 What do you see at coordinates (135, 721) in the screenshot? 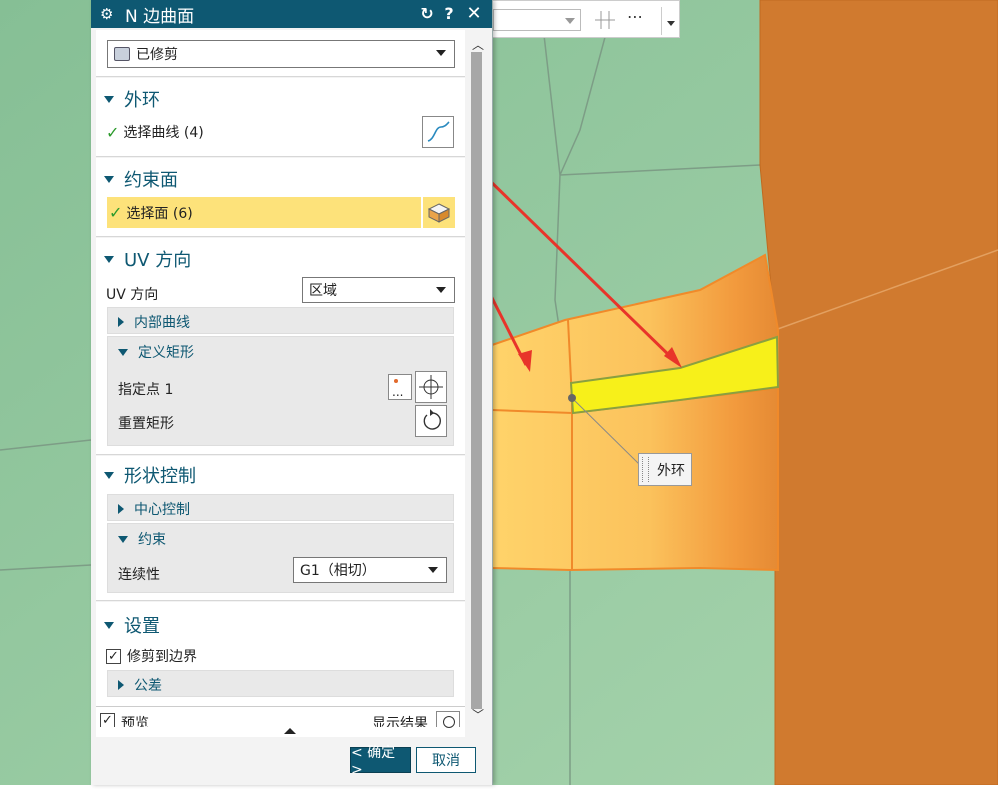
I see `preview-label: 预览` at bounding box center [135, 721].